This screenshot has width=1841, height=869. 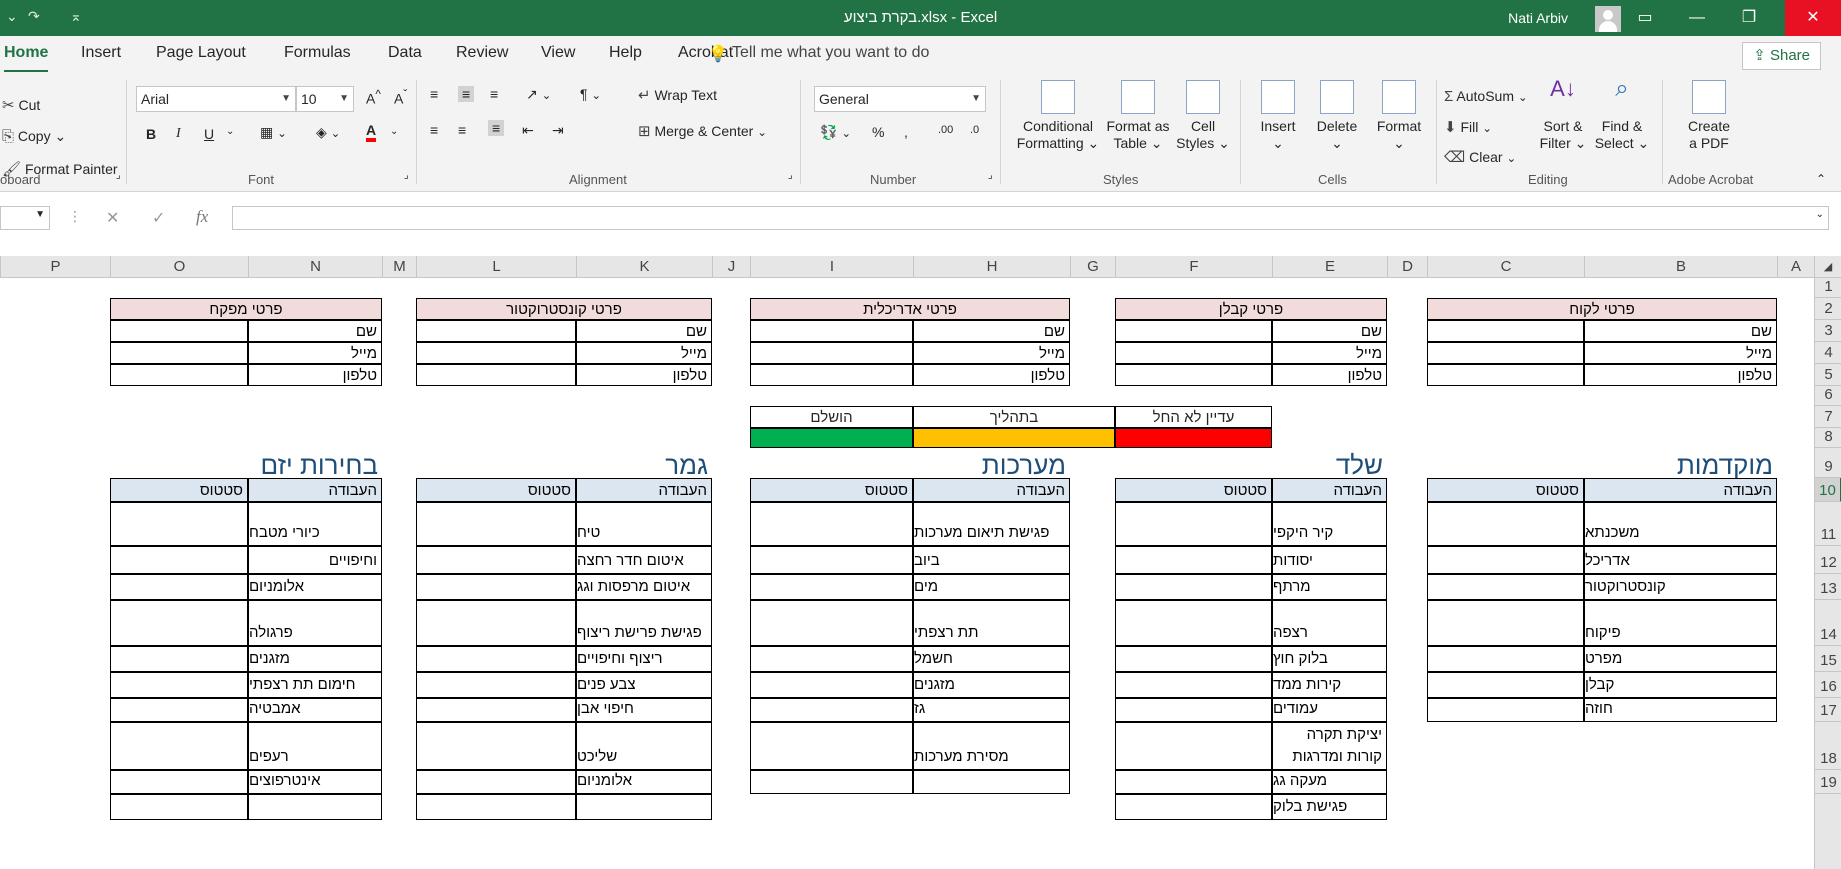 What do you see at coordinates (21, 105) in the screenshot?
I see `cut-button: ✂ Cut` at bounding box center [21, 105].